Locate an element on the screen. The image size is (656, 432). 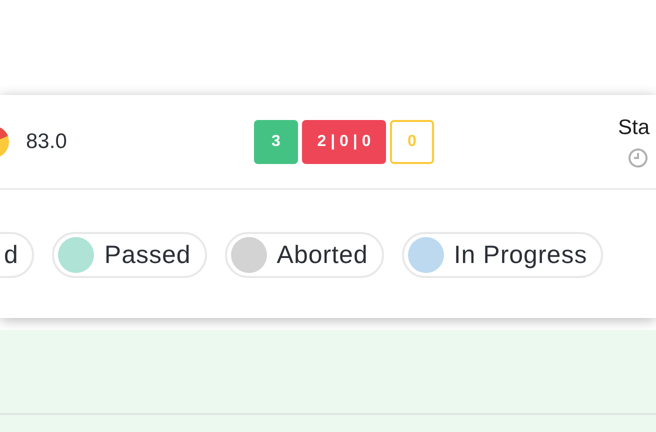
count-badge: 0 is located at coordinates (412, 142).